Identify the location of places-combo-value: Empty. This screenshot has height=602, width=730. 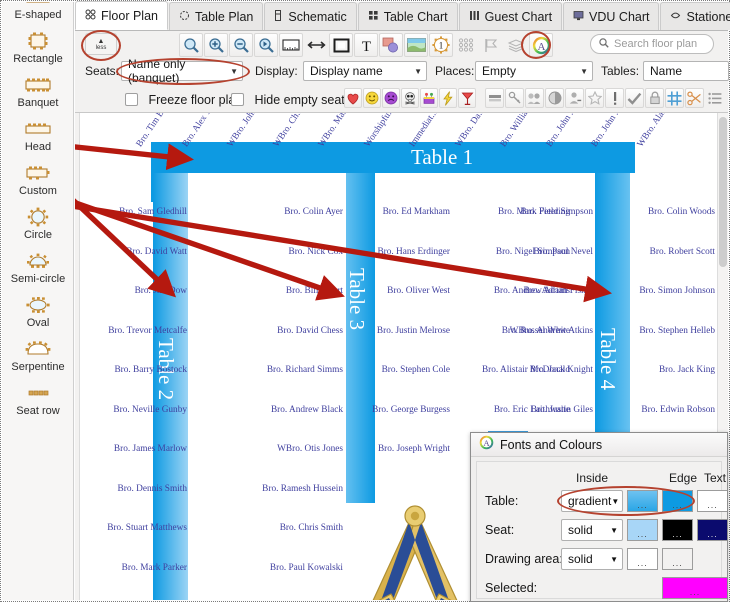
(499, 71).